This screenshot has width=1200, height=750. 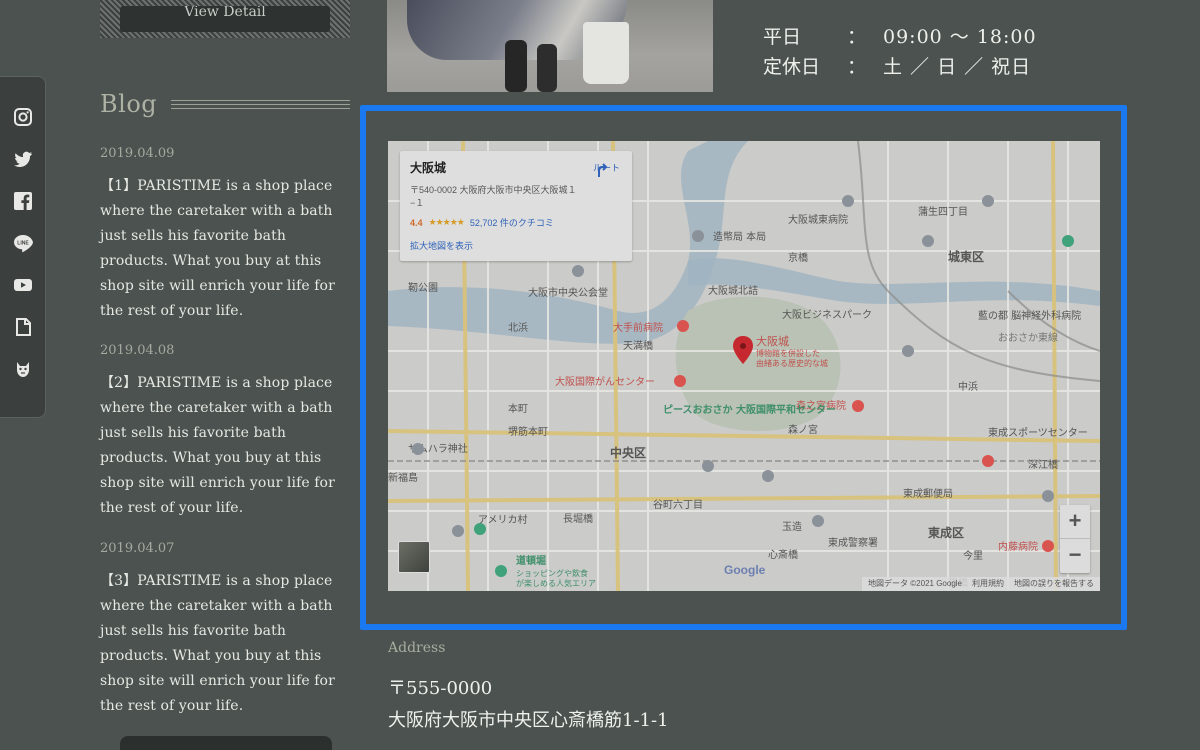 I want to click on map-label: 由緒ある歴史的な城, so click(x=792, y=363).